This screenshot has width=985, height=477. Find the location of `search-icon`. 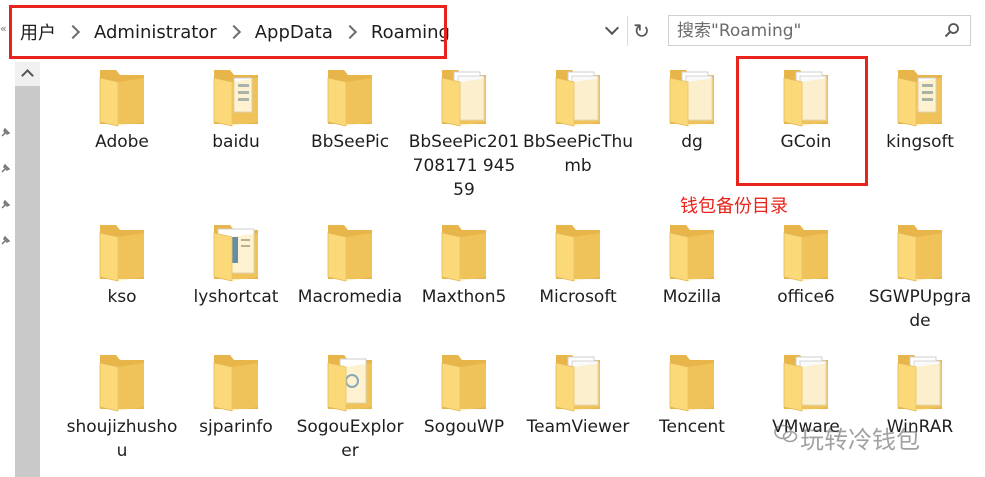

search-icon is located at coordinates (952, 30).